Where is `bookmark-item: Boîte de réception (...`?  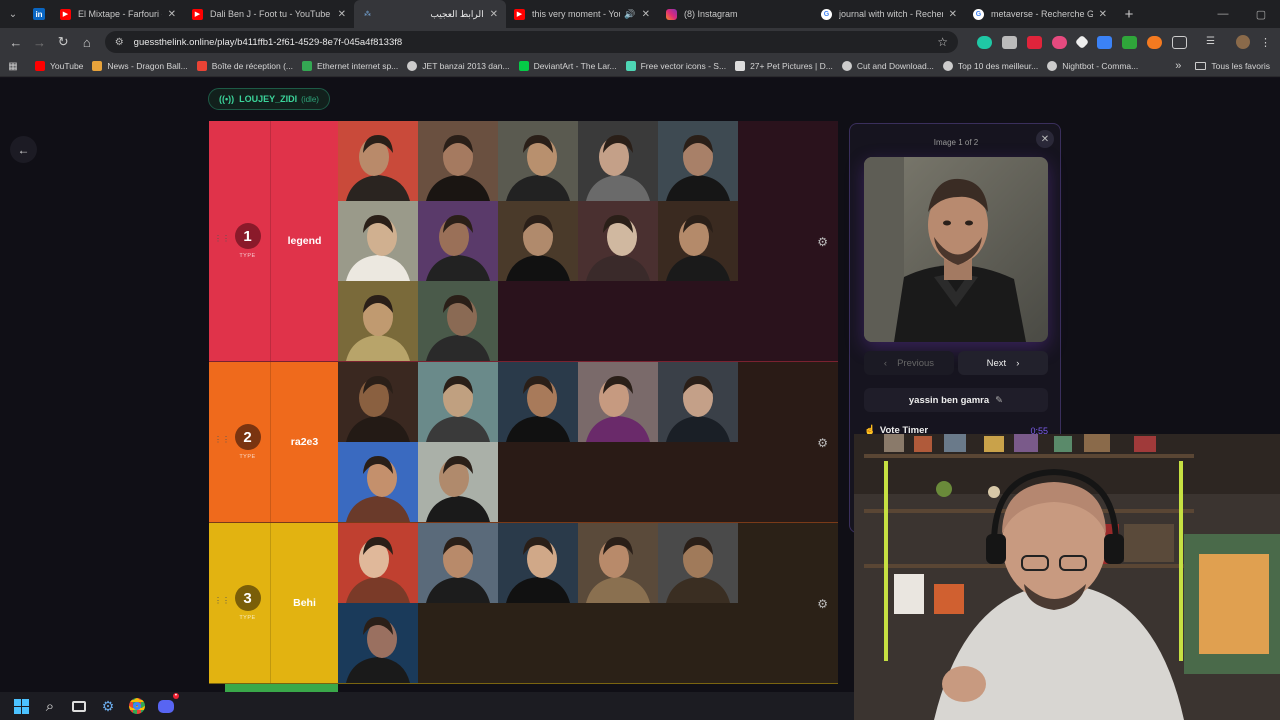 bookmark-item: Boîte de réception (... is located at coordinates (244, 66).